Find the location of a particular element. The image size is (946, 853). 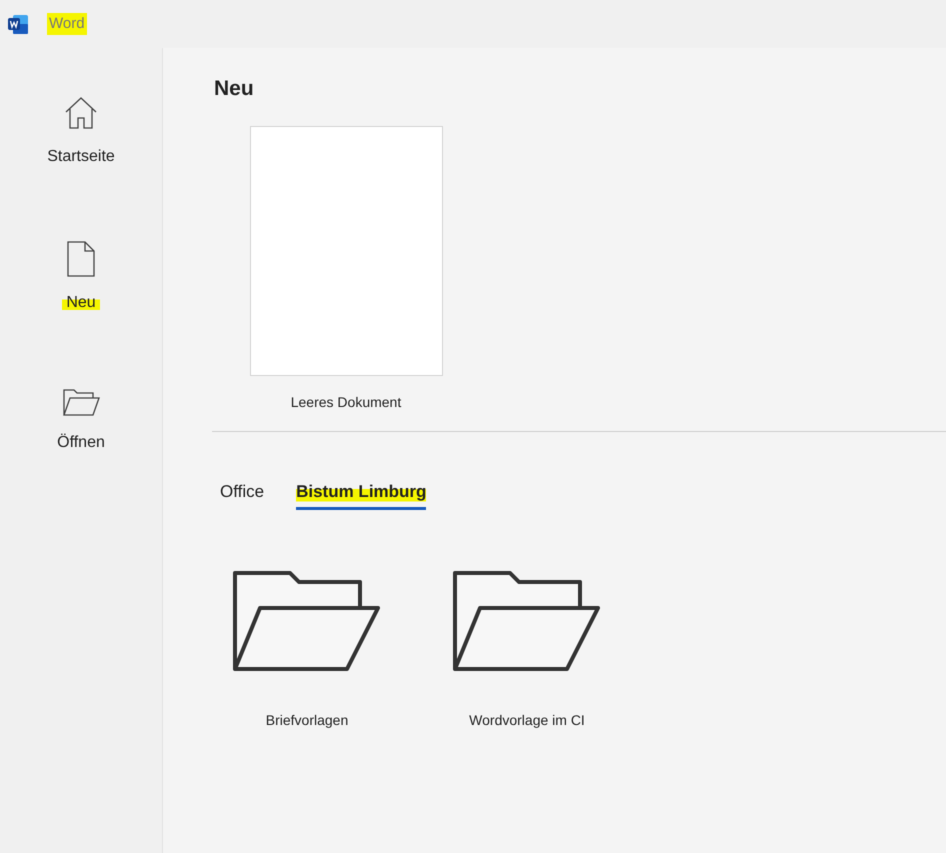

sidebar-item: Startseite is located at coordinates (81, 132).